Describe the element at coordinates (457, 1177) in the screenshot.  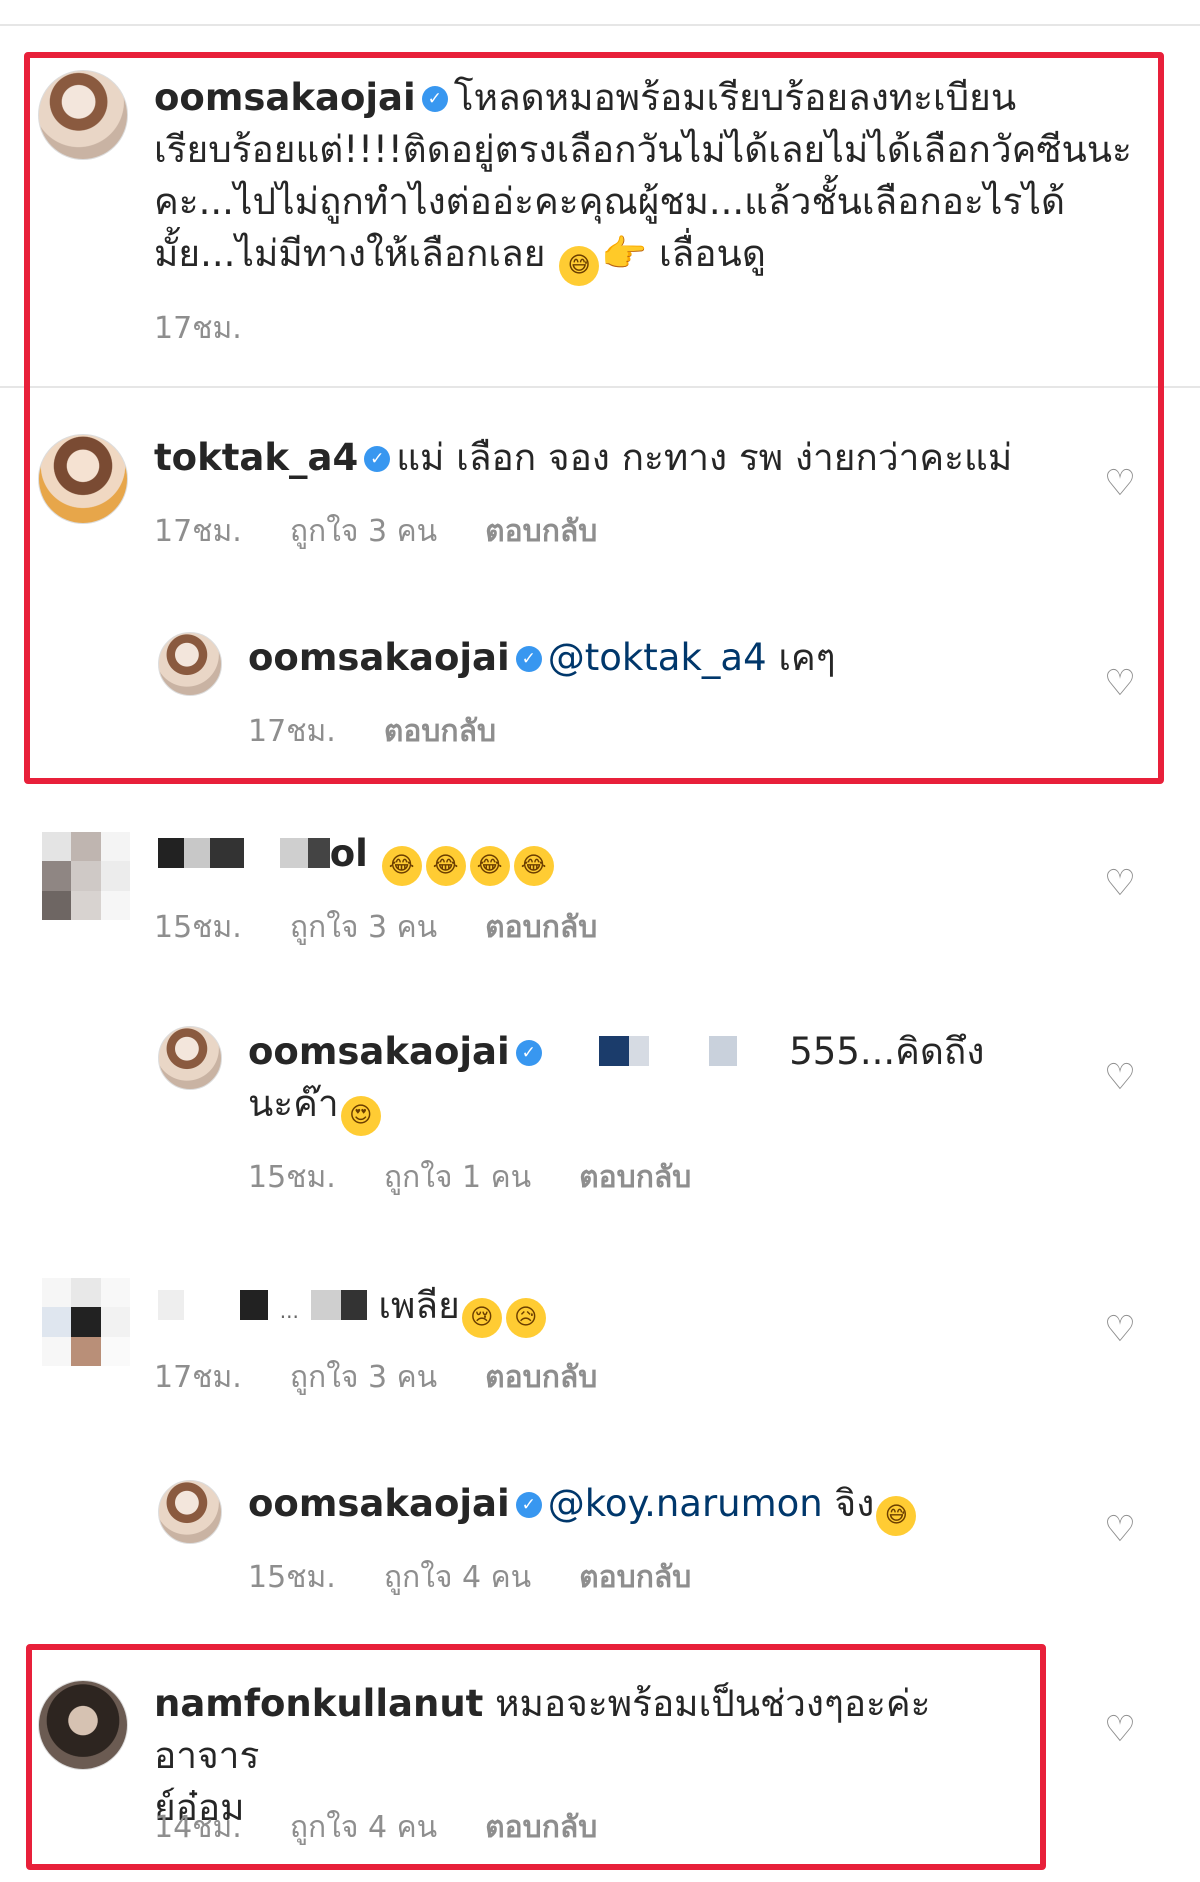
I see `likes-count: ถูกใจ 1 คน` at that location.